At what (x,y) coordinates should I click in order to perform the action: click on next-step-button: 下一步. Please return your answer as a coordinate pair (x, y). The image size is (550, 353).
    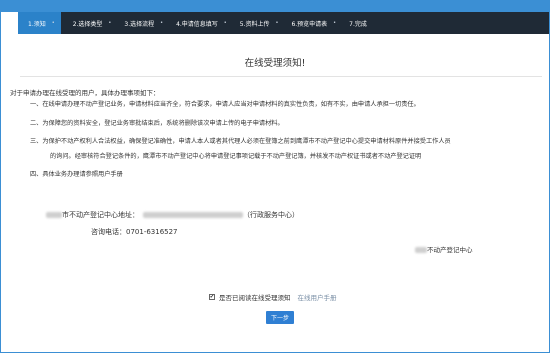
    Looking at the image, I should click on (280, 317).